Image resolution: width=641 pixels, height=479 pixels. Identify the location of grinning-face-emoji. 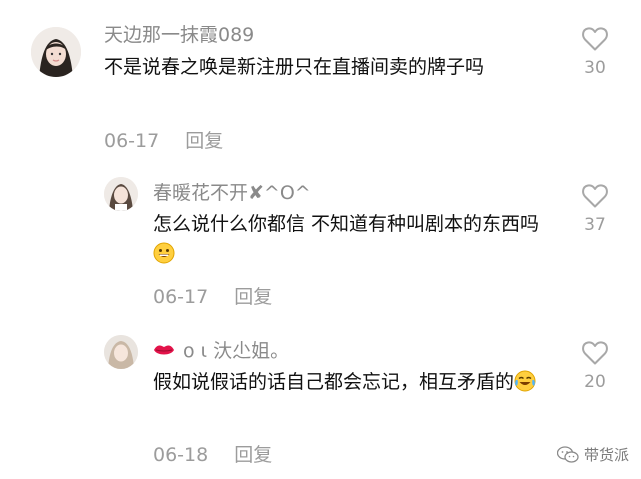
(164, 253).